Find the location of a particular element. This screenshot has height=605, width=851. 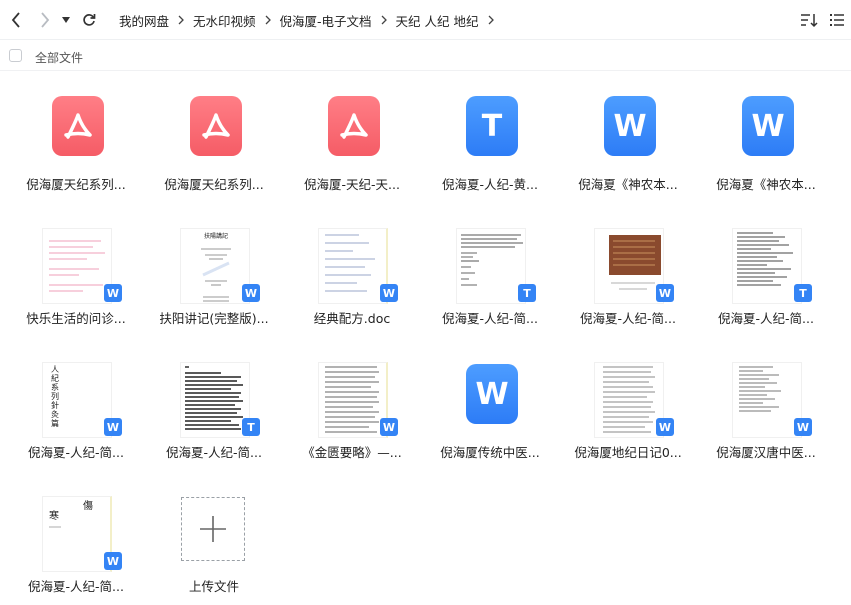

upload-button is located at coordinates (213, 529).